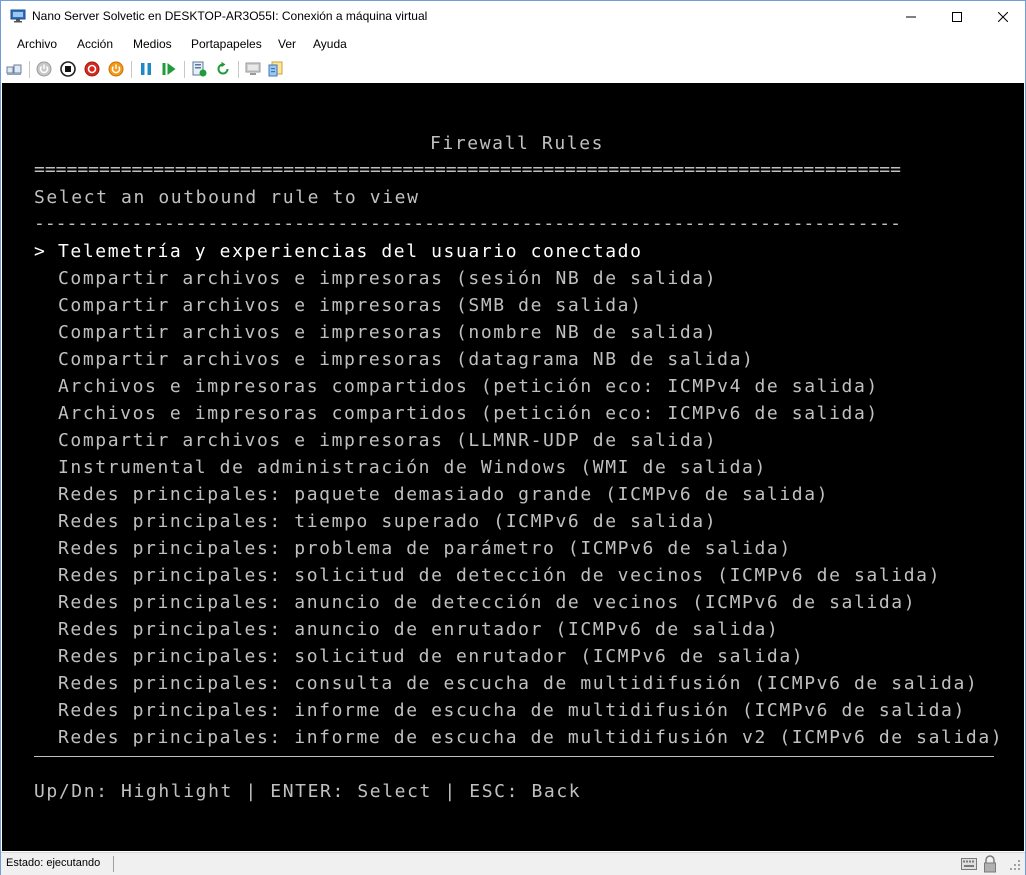  I want to click on lock-icon, so click(990, 864).